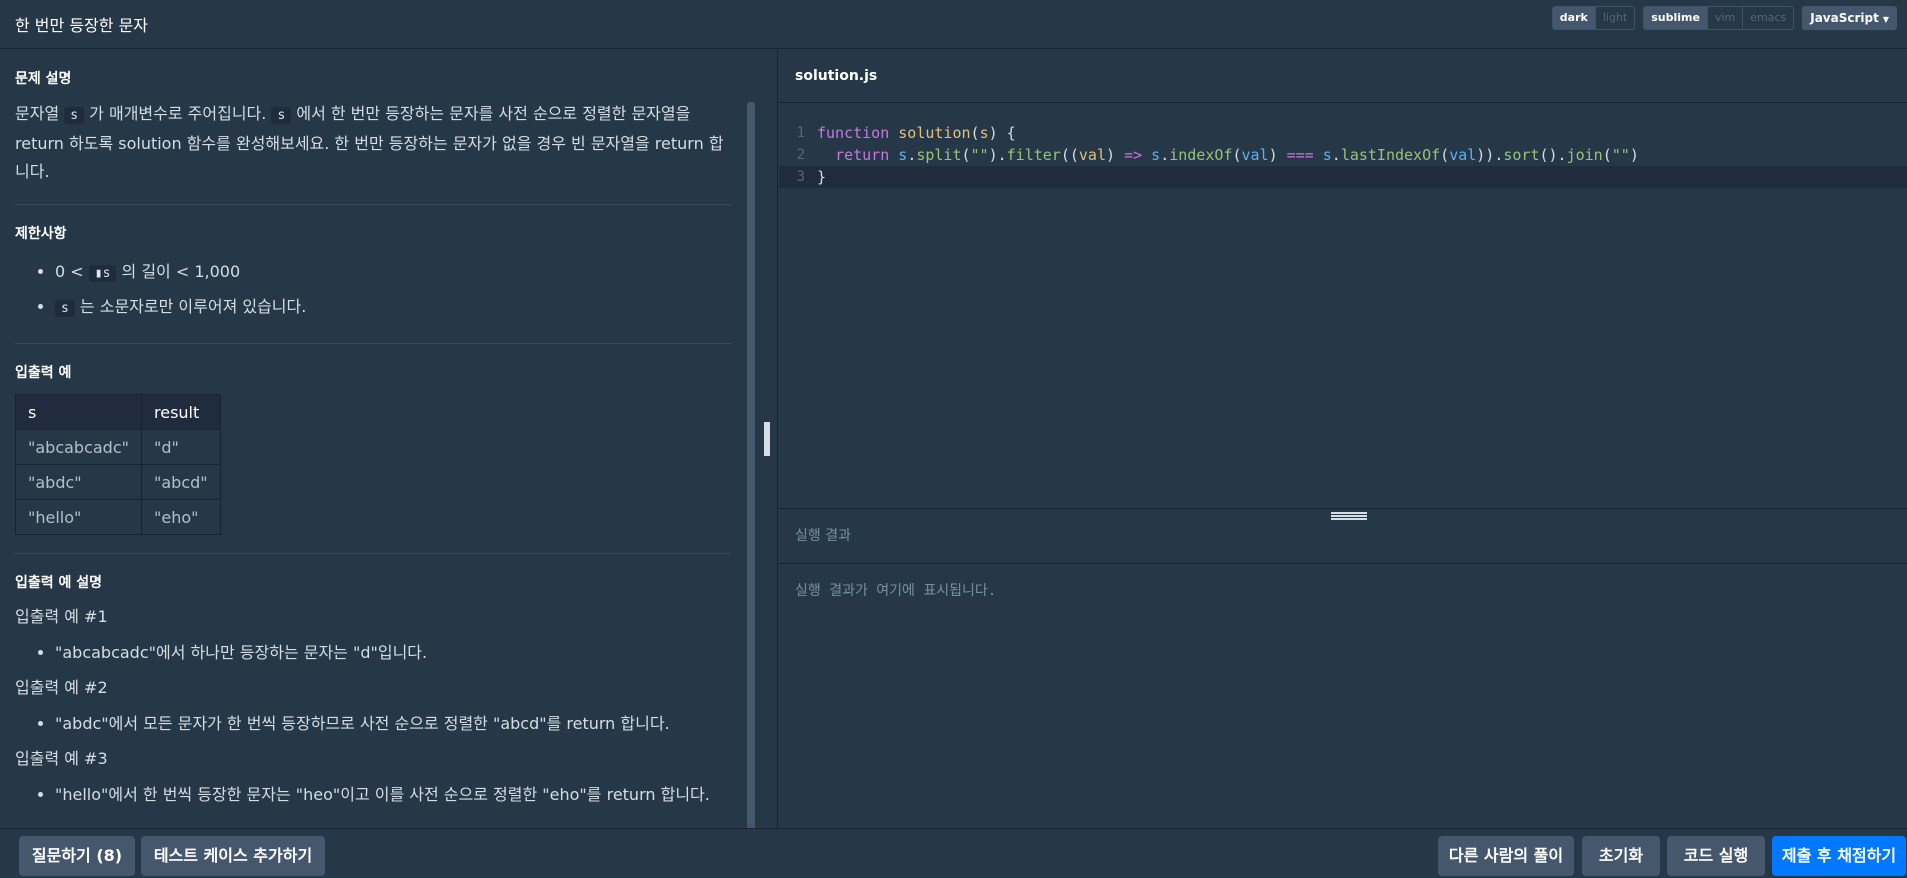 The height and width of the screenshot is (878, 1907). Describe the element at coordinates (190, 306) in the screenshot. I see `limit-text: 는 소문자로만 이루어져 있습니다.` at that location.